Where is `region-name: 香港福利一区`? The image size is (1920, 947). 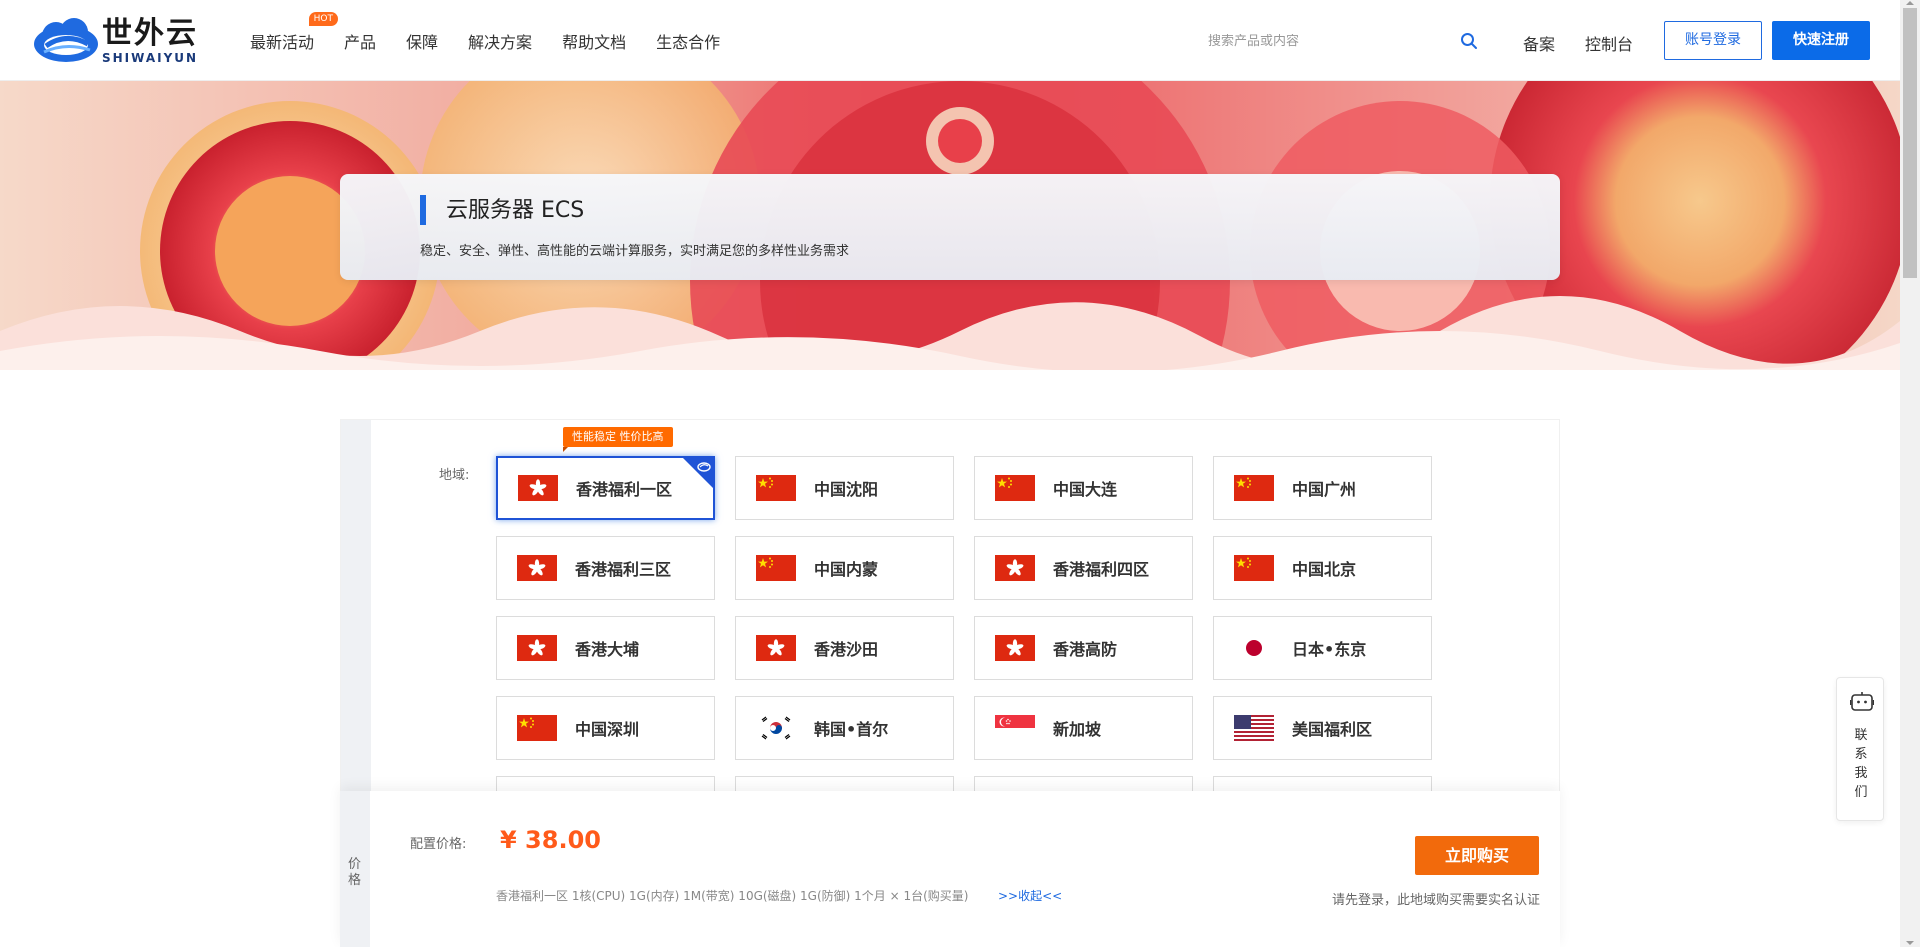
region-name: 香港福利一区 is located at coordinates (624, 489).